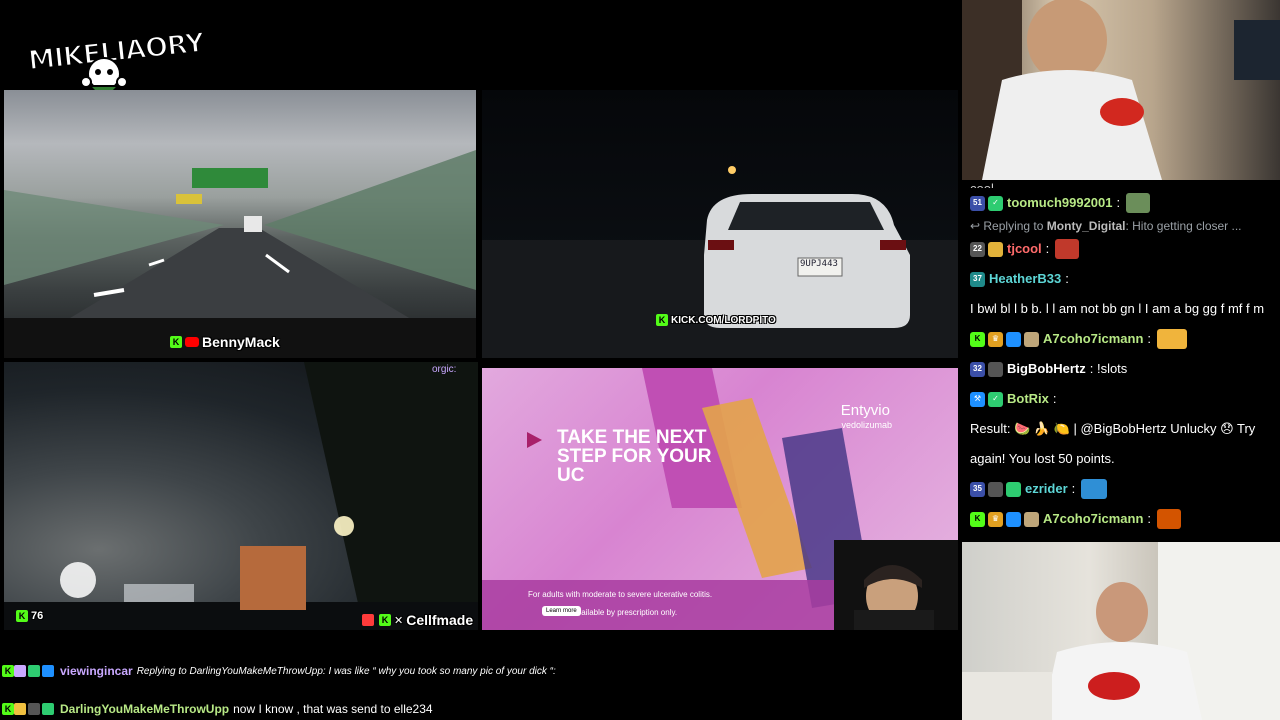 The image size is (1280, 720). I want to click on overlay-text: now I know , that was send to elle234, so click(333, 709).